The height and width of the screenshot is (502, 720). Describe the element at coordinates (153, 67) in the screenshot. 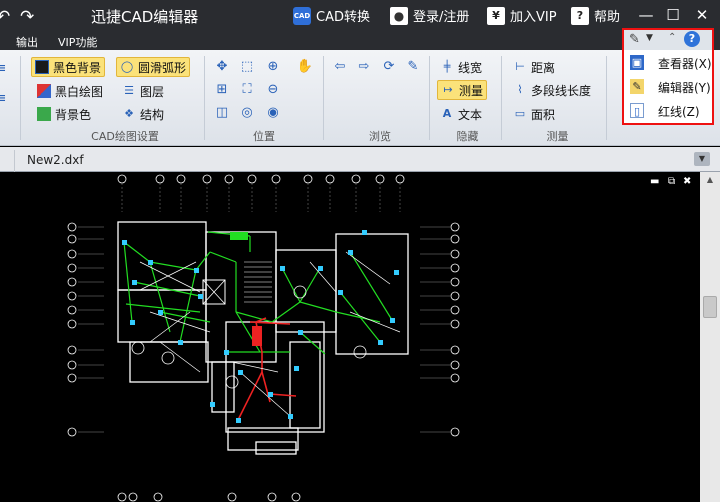

I see `smooth-arc-button: ◯ 圆滑弧形` at that location.